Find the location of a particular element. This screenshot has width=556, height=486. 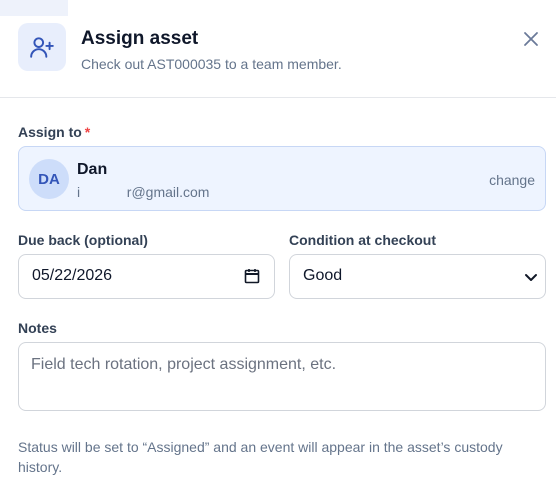

avatar: DA is located at coordinates (49, 179).